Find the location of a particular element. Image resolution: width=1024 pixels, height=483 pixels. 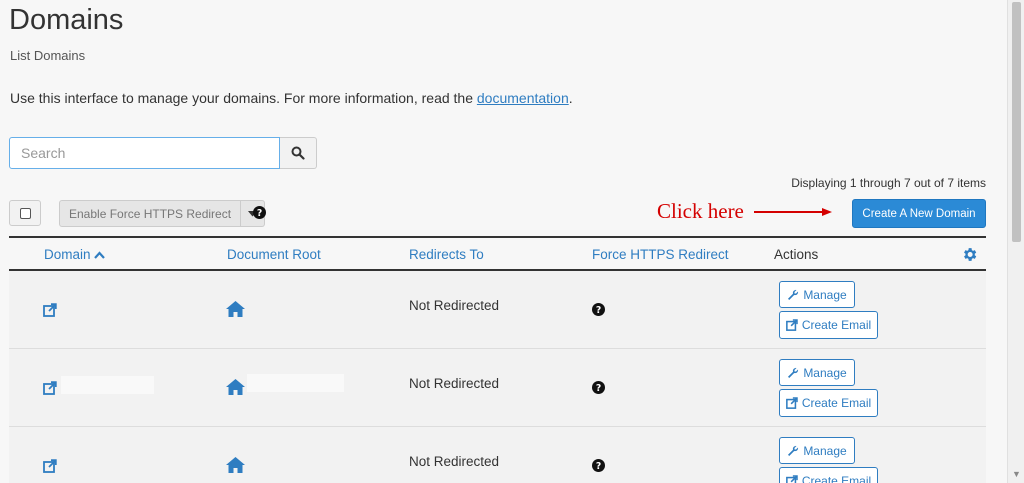

sort-up-icon is located at coordinates (100, 255).